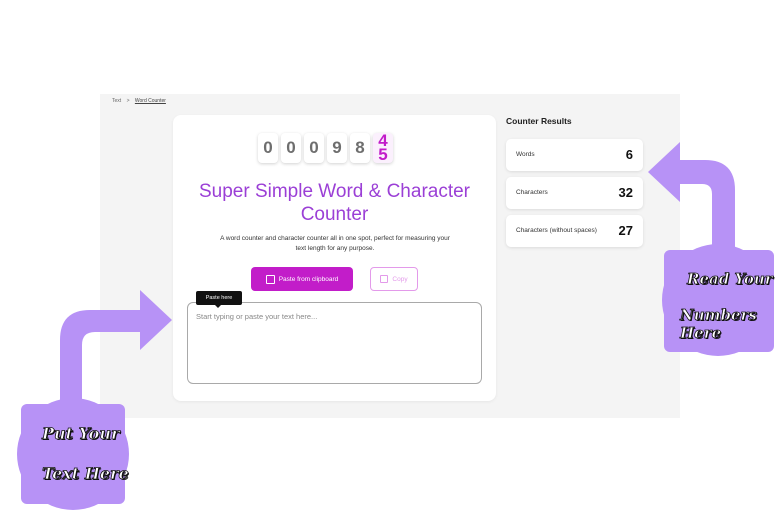 This screenshot has height=520, width=780. What do you see at coordinates (334, 203) in the screenshot?
I see `page-title: Super Simple Word & Character Counter` at bounding box center [334, 203].